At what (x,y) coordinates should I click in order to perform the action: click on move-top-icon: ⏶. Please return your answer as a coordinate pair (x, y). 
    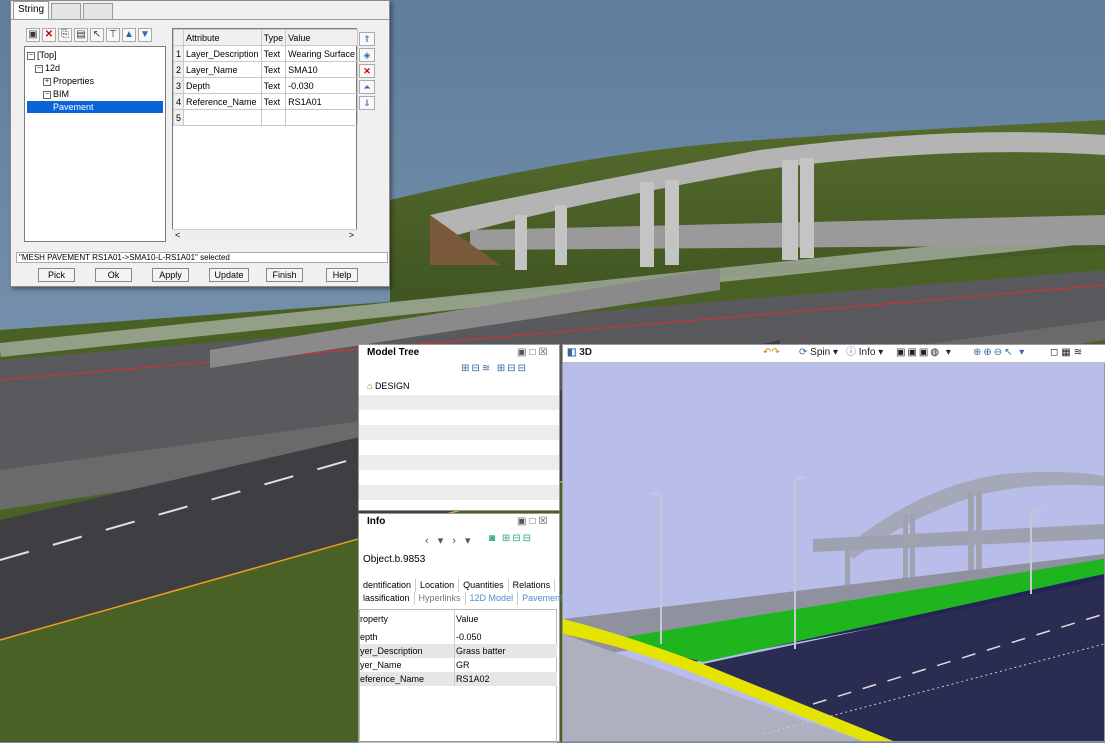
    Looking at the image, I should click on (367, 87).